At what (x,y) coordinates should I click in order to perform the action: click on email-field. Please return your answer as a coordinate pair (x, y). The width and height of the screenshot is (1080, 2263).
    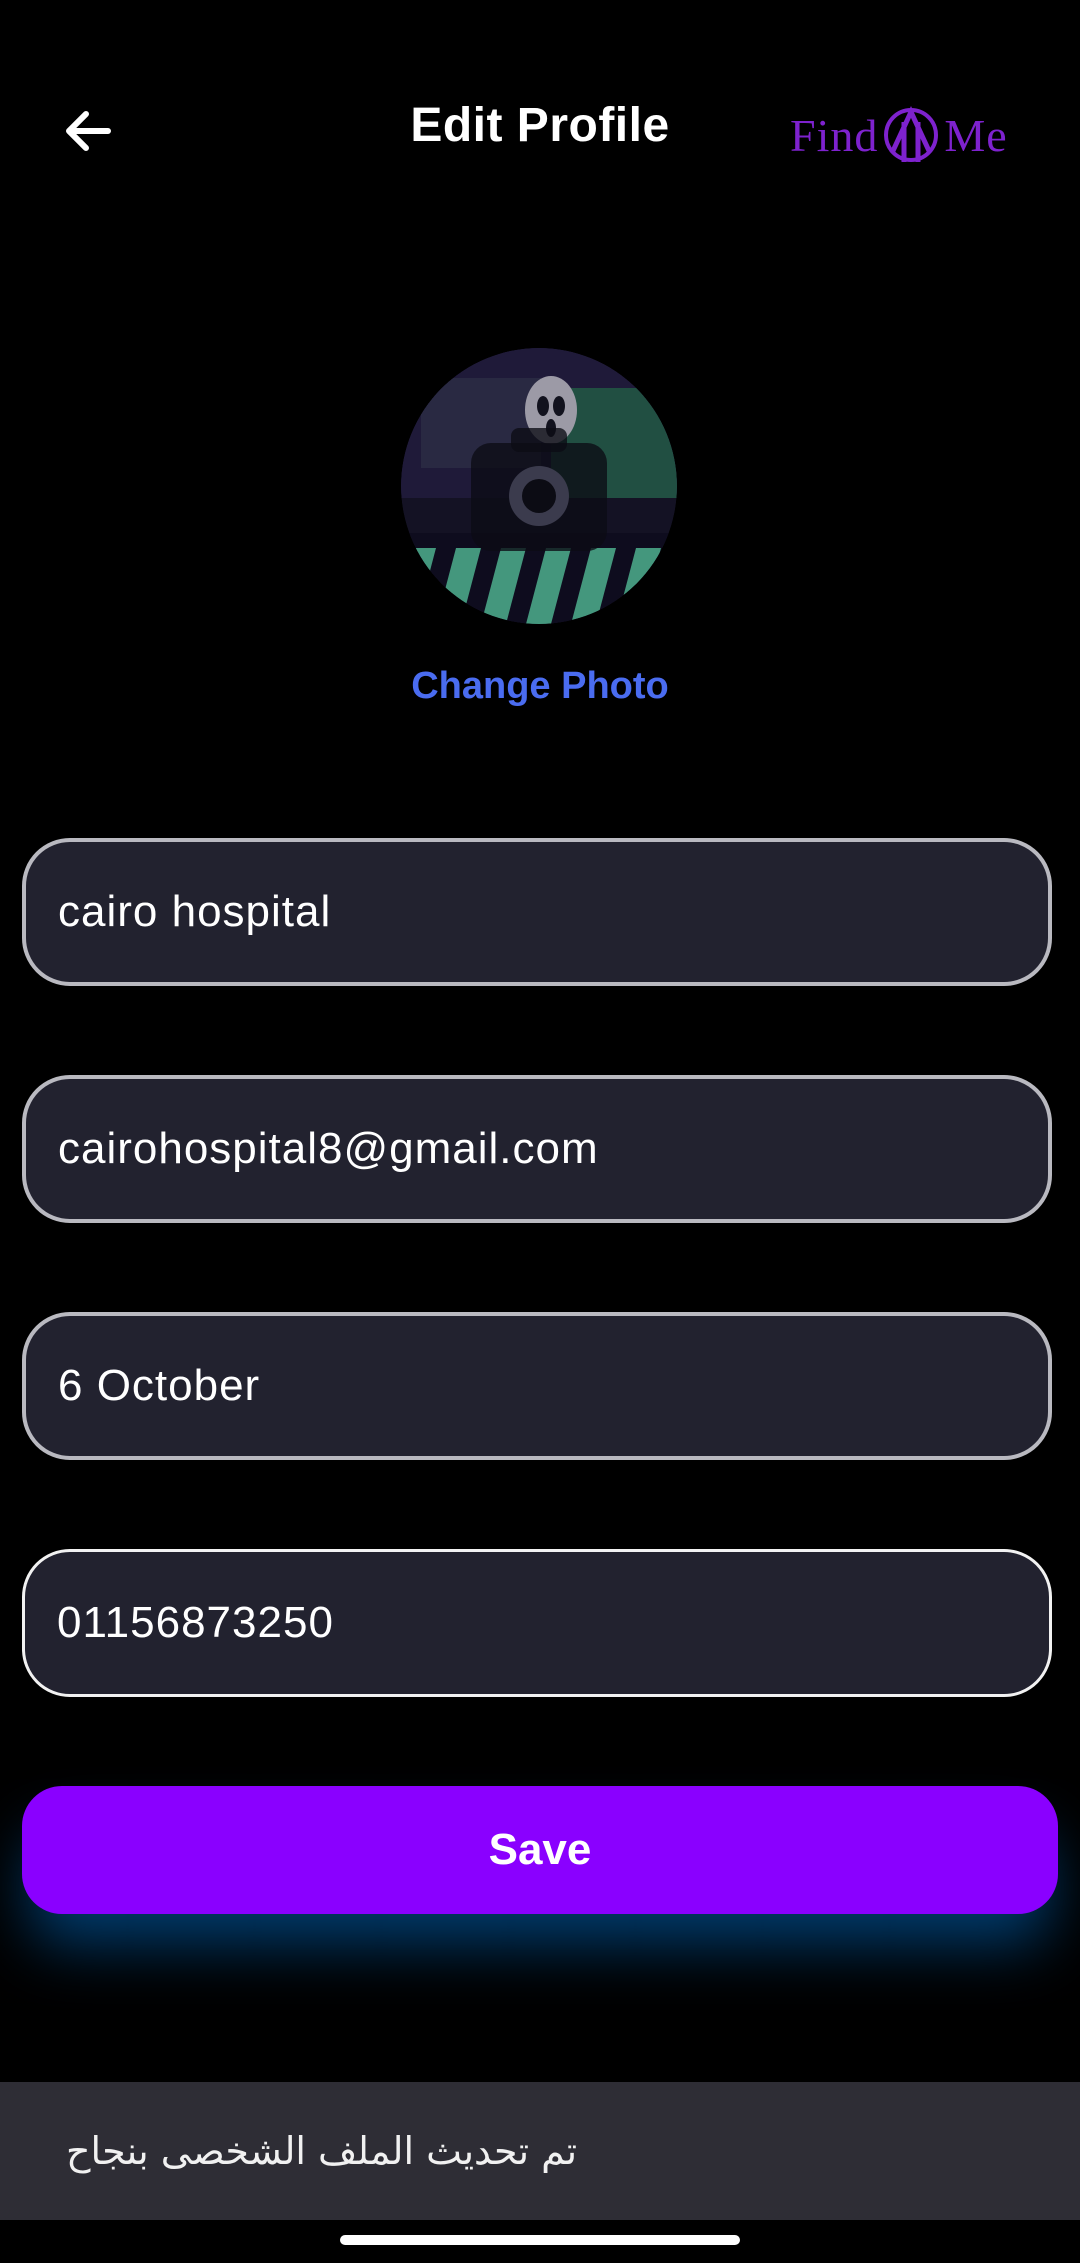
    Looking at the image, I should click on (537, 1149).